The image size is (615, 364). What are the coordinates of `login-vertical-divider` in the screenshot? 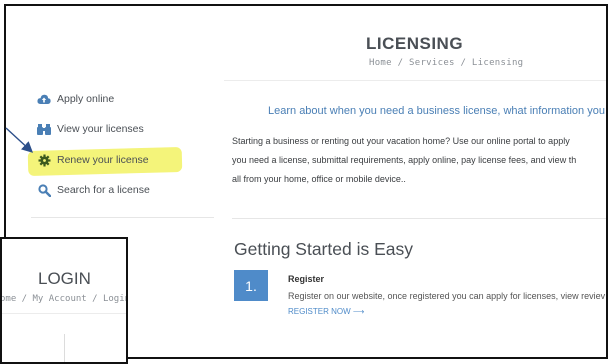 It's located at (64, 348).